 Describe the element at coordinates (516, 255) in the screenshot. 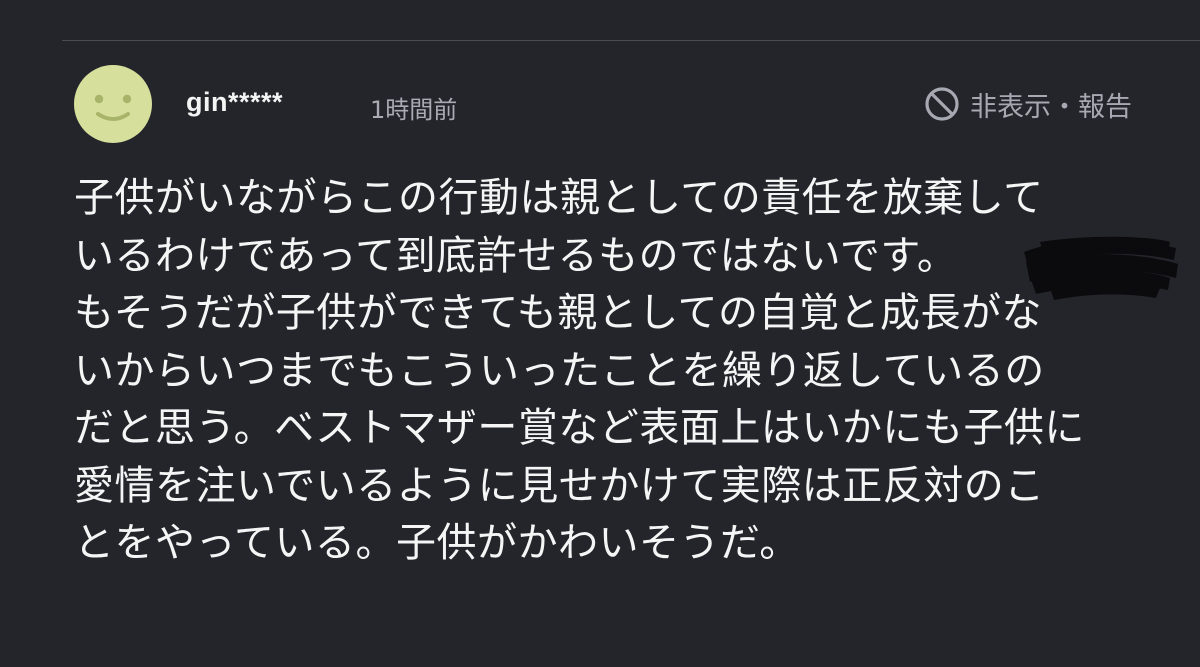

I see `comment-line: いるわけであって到底許せるものではないです。` at that location.